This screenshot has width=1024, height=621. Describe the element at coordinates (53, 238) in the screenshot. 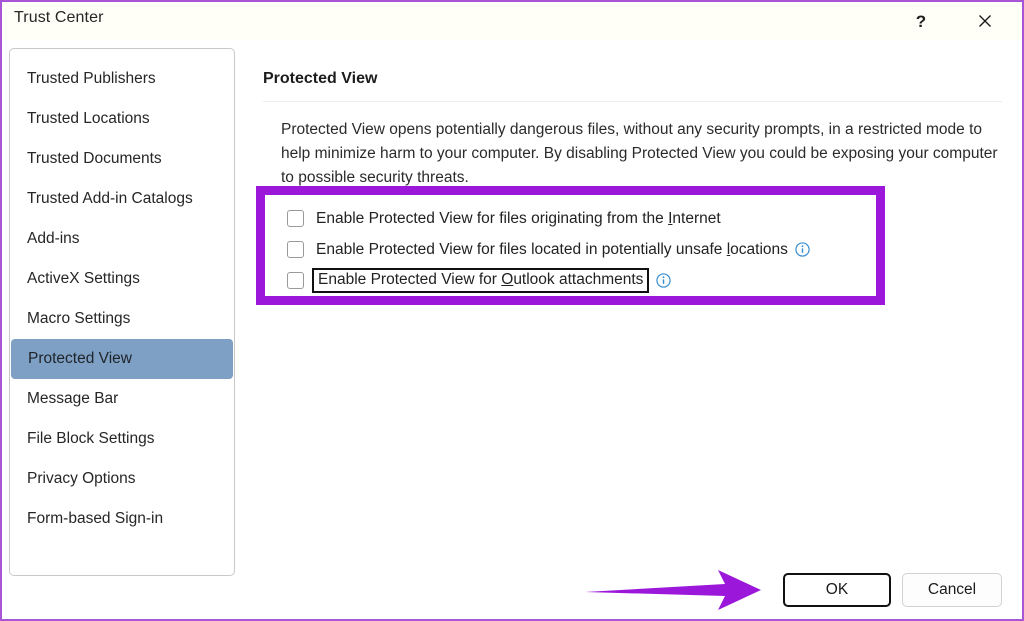

I see `sidebar-item-label: Add-ins` at that location.